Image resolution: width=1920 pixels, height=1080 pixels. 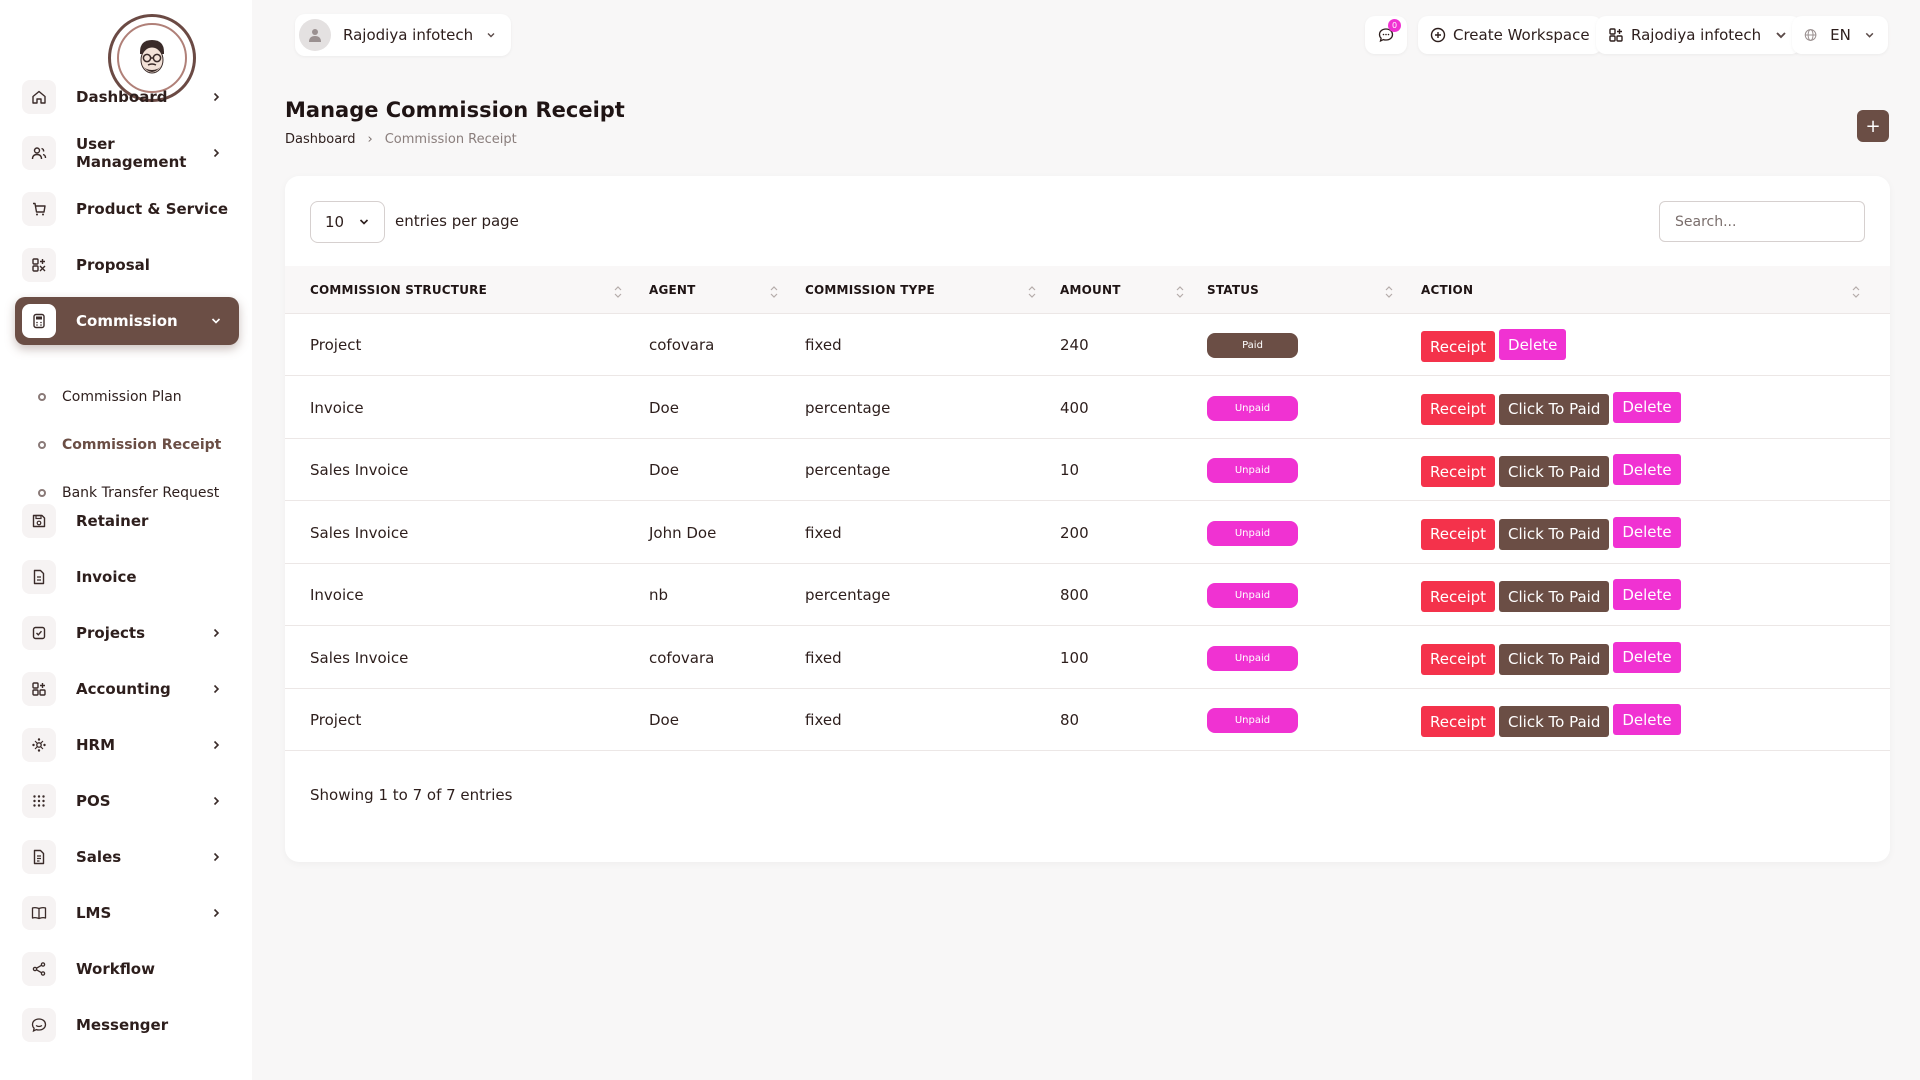 What do you see at coordinates (96, 745) in the screenshot?
I see `sidebar-item-label: HRM` at bounding box center [96, 745].